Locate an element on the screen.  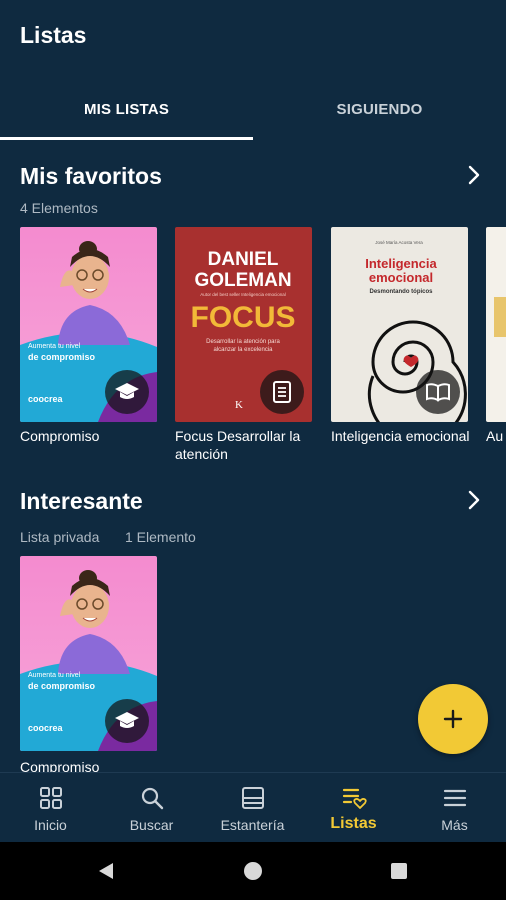
cover-subtitle-1: Desarrollar la atención para is located at coordinates (243, 342).